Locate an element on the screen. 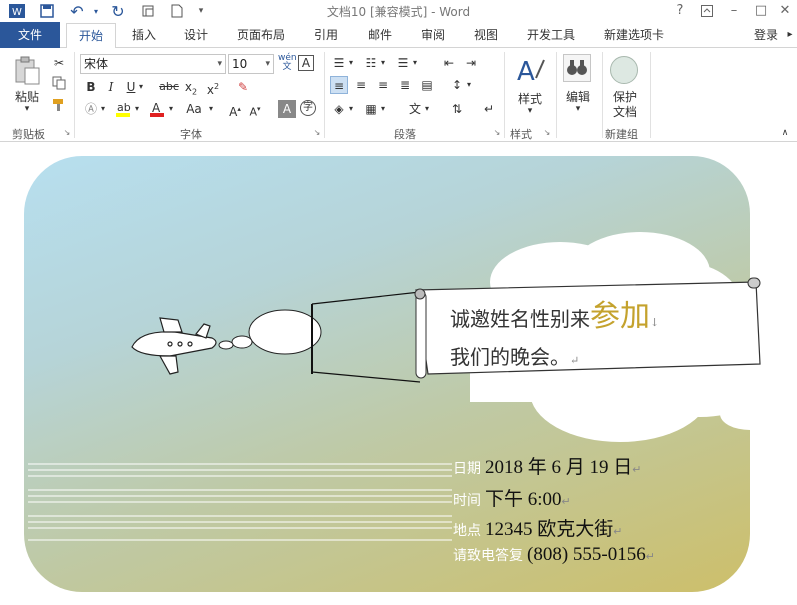  character-border-icon: A is located at coordinates (306, 63).